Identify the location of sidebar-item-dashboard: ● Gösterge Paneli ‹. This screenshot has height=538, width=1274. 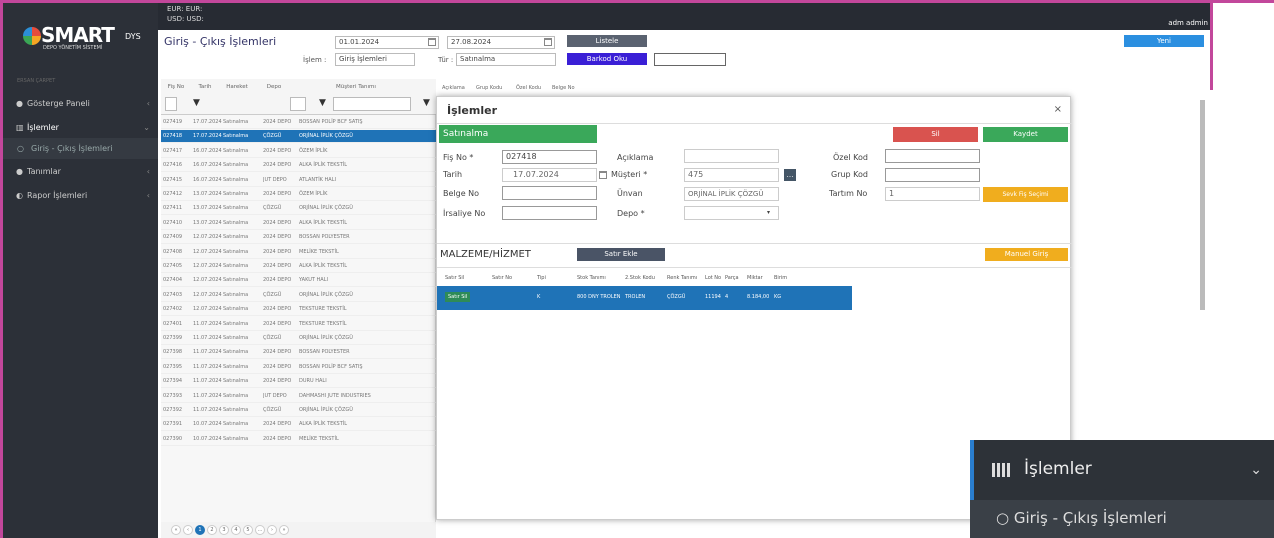
(80, 103).